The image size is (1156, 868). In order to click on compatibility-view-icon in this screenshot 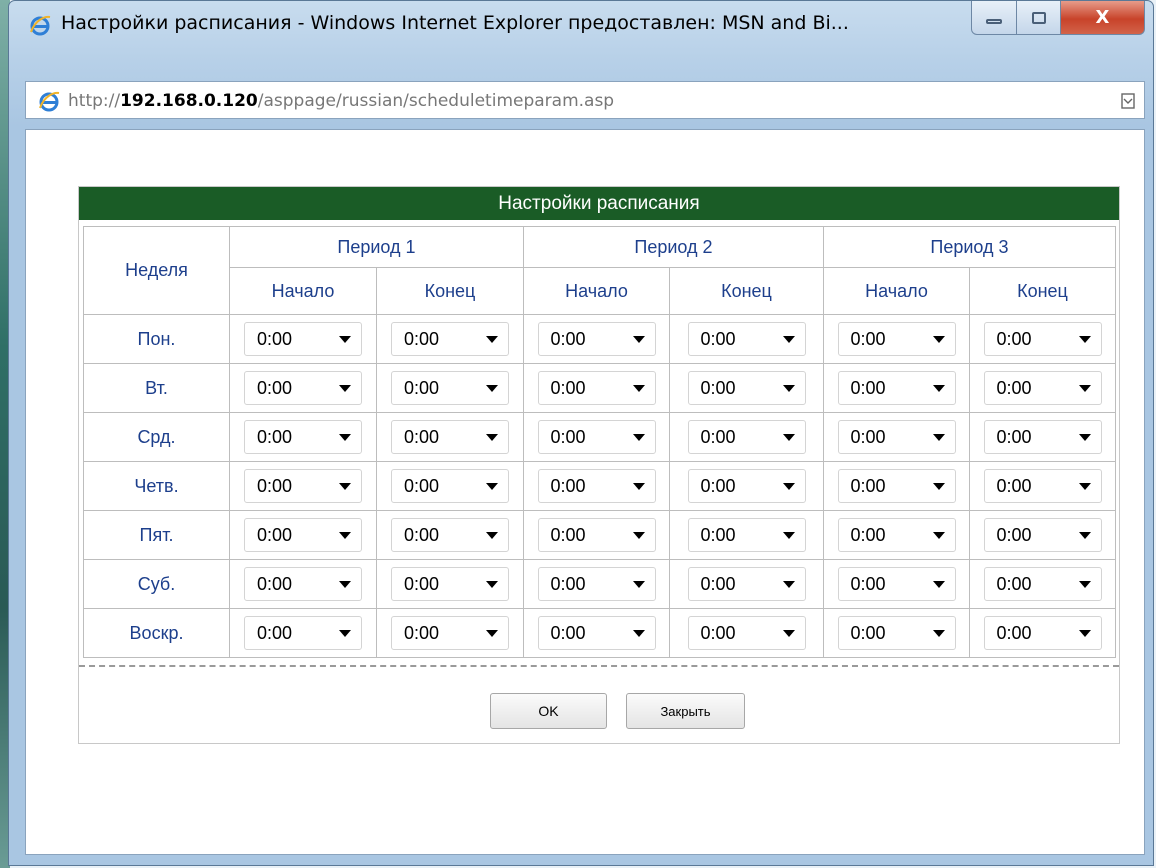, I will do `click(1128, 101)`.